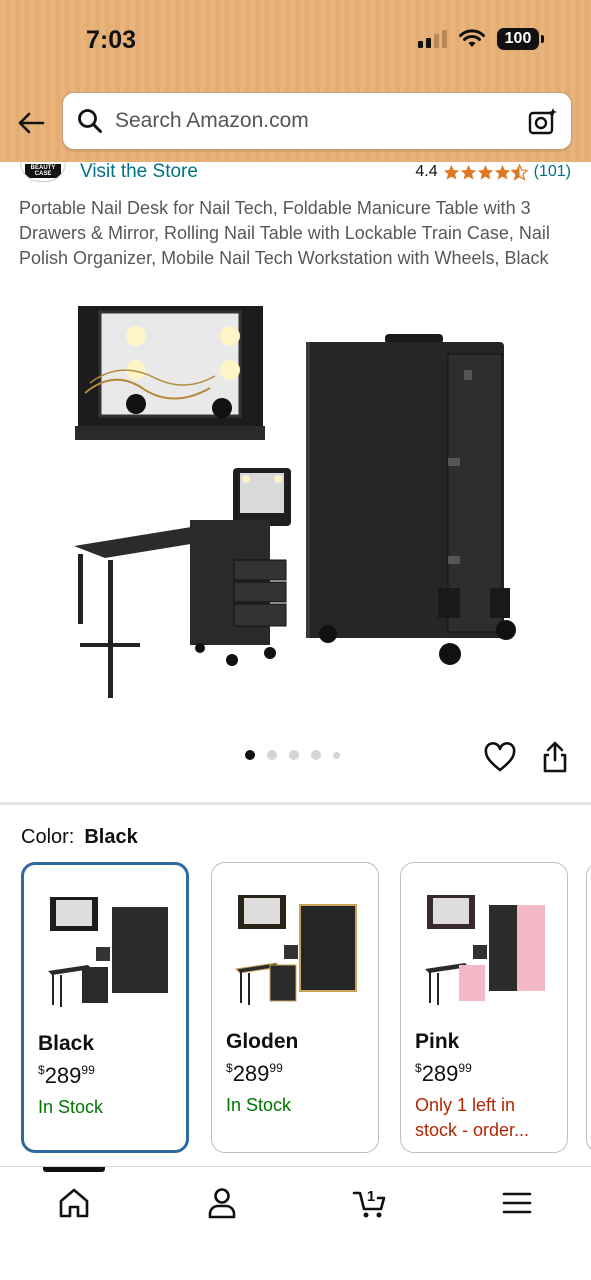  I want to click on cart-count: 1, so click(371, 1196).